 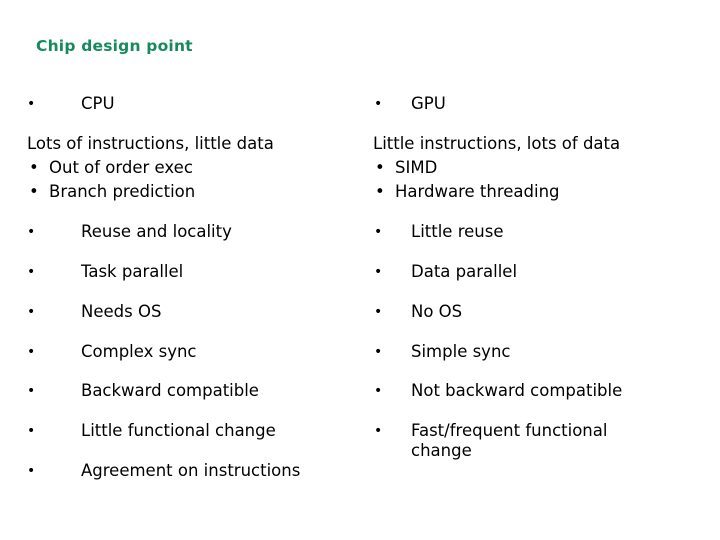 What do you see at coordinates (497, 143) in the screenshot?
I see `gpu-summary: Little instructions, lots of data` at bounding box center [497, 143].